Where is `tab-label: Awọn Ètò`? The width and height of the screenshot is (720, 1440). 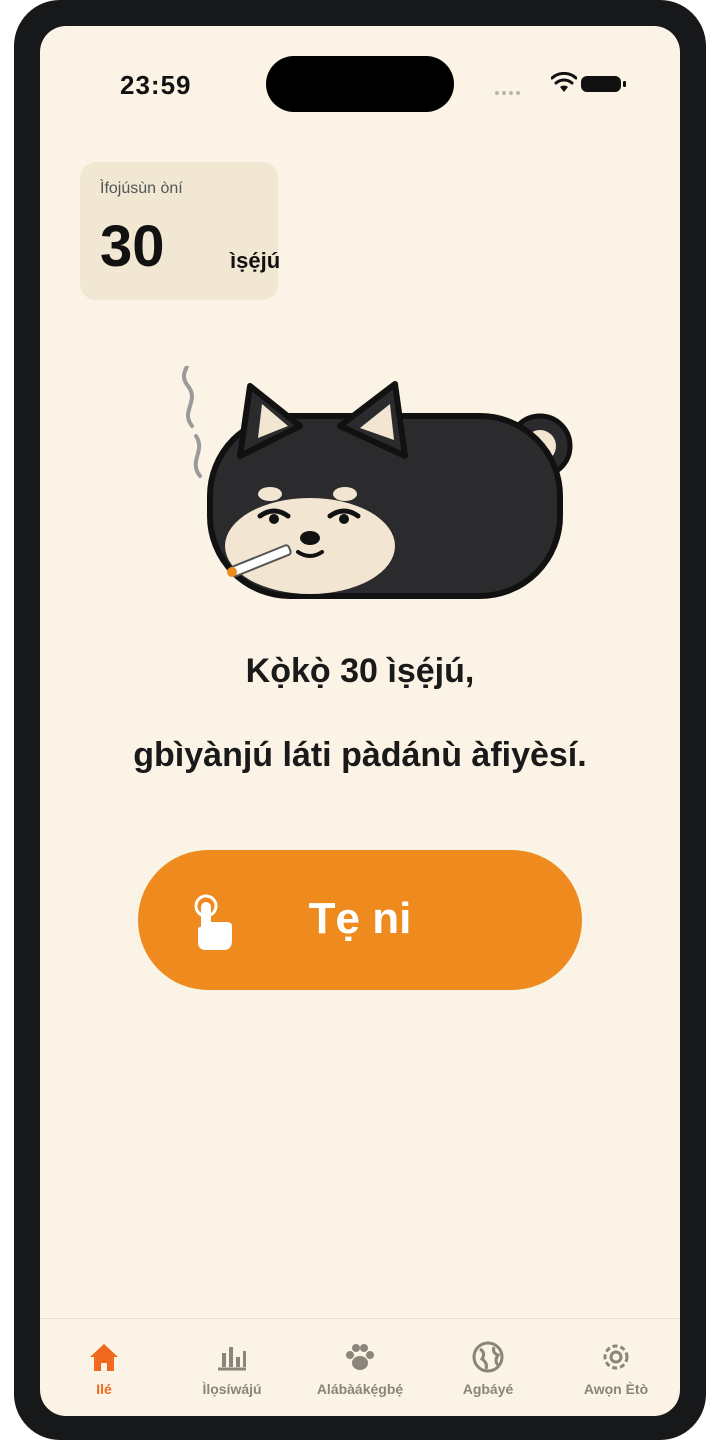
tab-label: Awọn Ètò is located at coordinates (616, 1389).